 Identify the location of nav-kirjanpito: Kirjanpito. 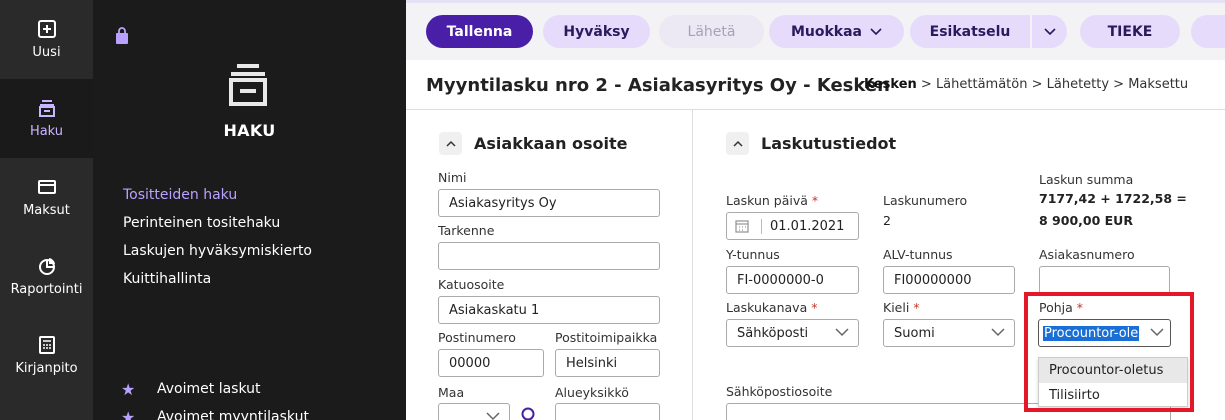
(46, 355).